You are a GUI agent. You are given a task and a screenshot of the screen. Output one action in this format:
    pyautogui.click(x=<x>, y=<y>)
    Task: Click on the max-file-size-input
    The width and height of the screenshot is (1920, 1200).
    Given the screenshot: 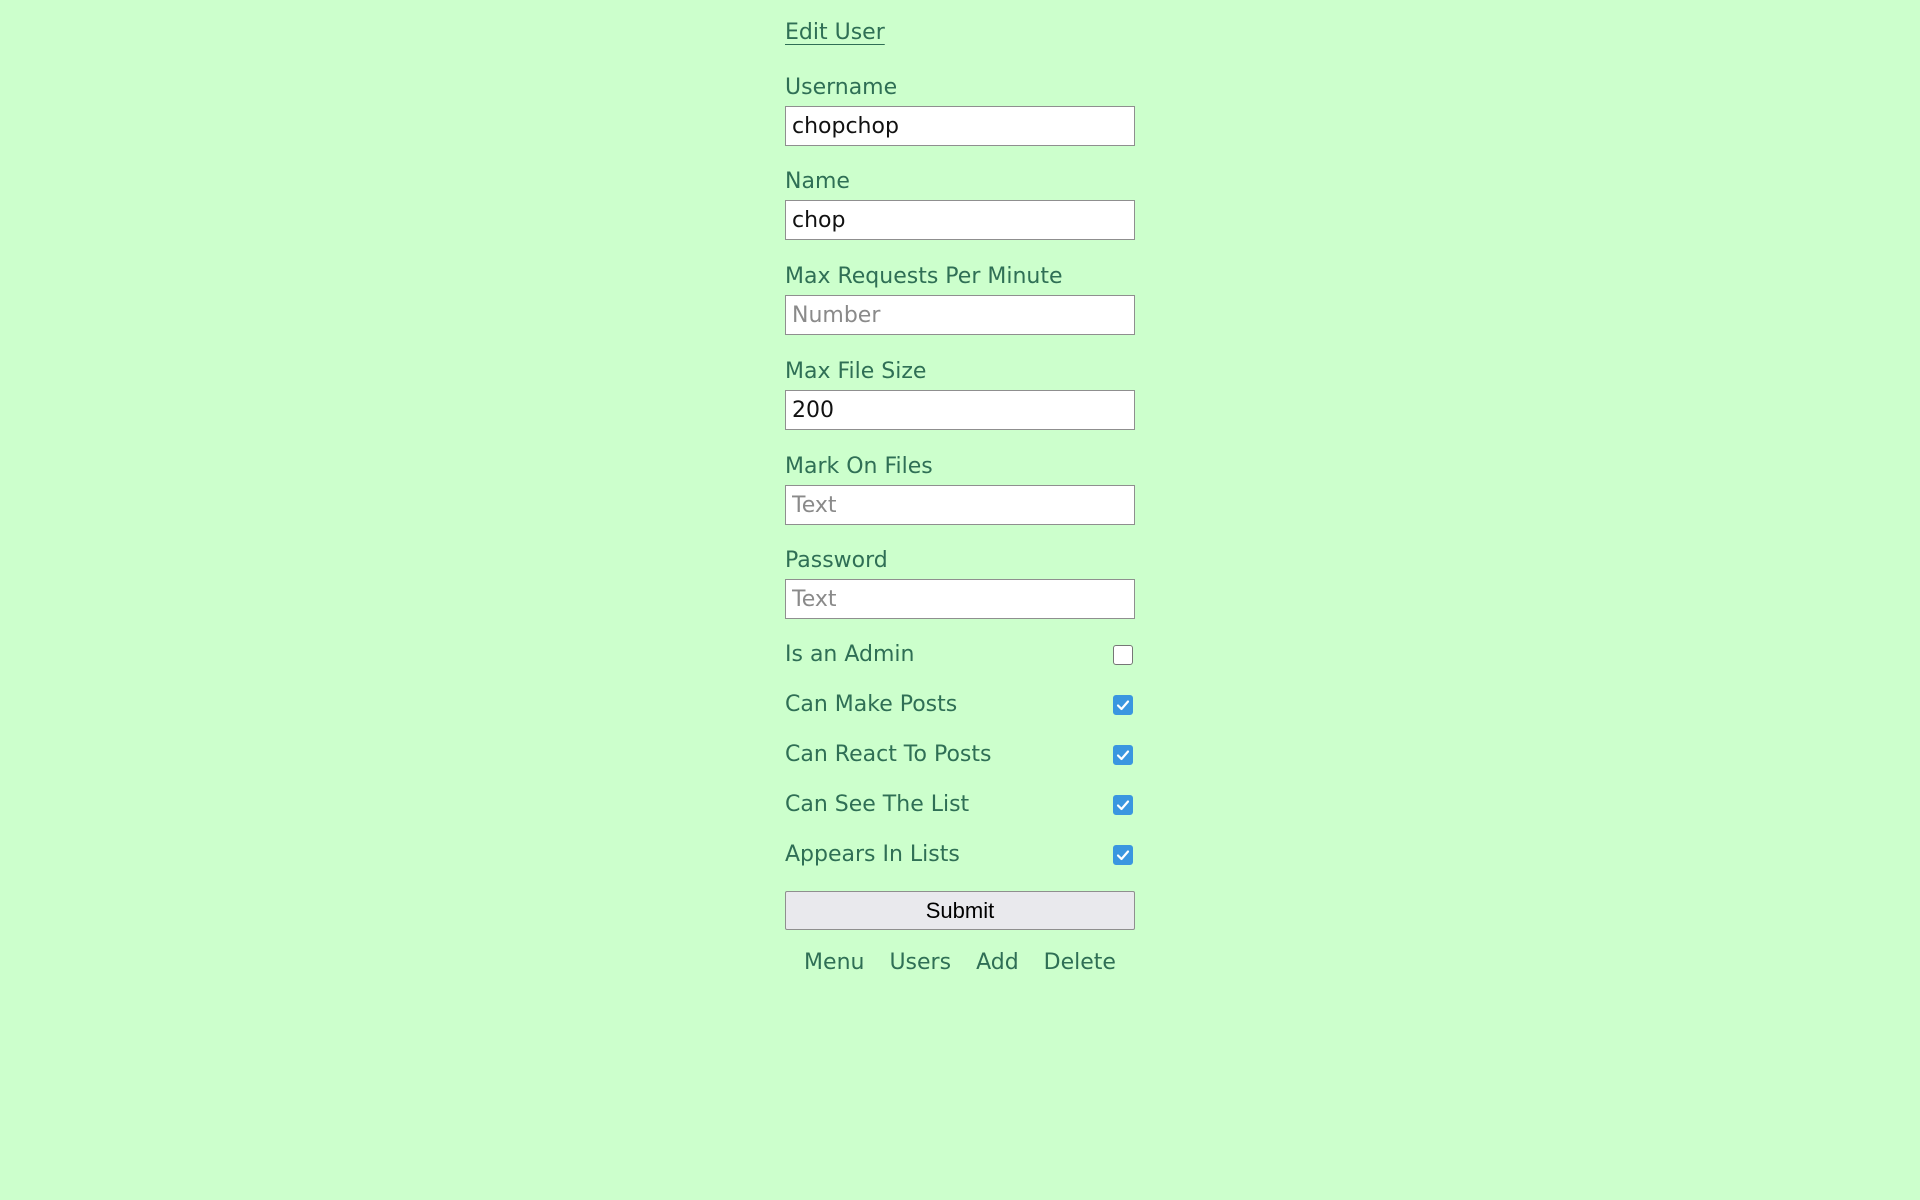 What is the action you would take?
    pyautogui.click(x=960, y=410)
    